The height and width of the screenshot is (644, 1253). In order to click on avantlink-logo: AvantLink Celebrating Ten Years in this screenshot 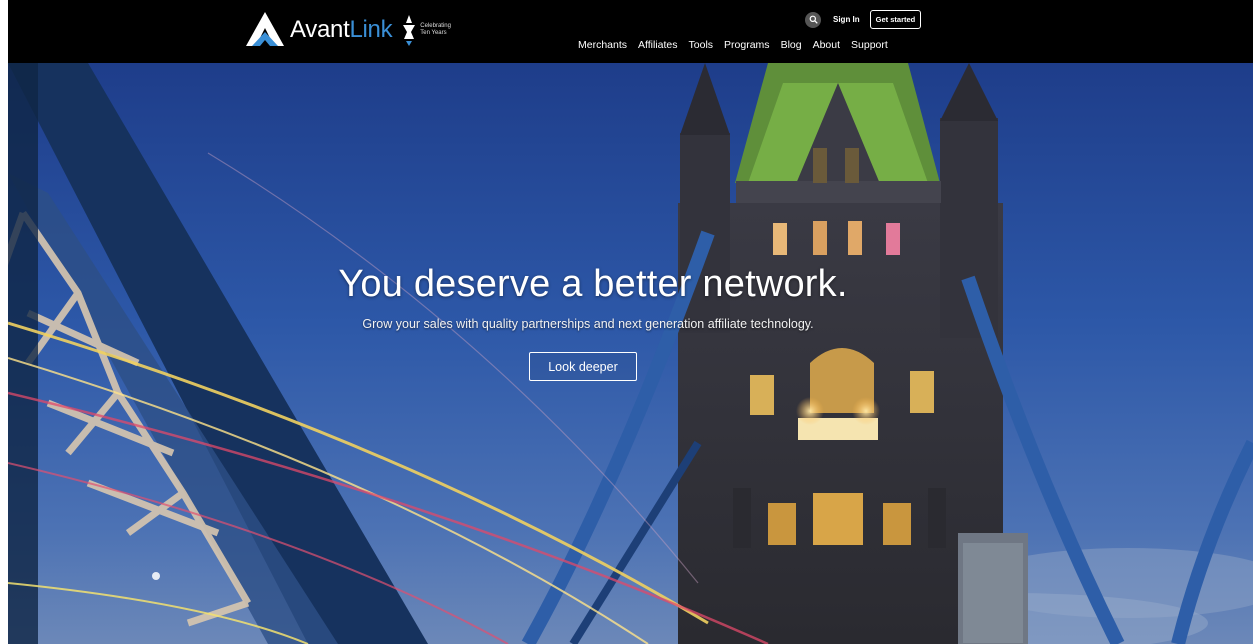, I will do `click(347, 30)`.